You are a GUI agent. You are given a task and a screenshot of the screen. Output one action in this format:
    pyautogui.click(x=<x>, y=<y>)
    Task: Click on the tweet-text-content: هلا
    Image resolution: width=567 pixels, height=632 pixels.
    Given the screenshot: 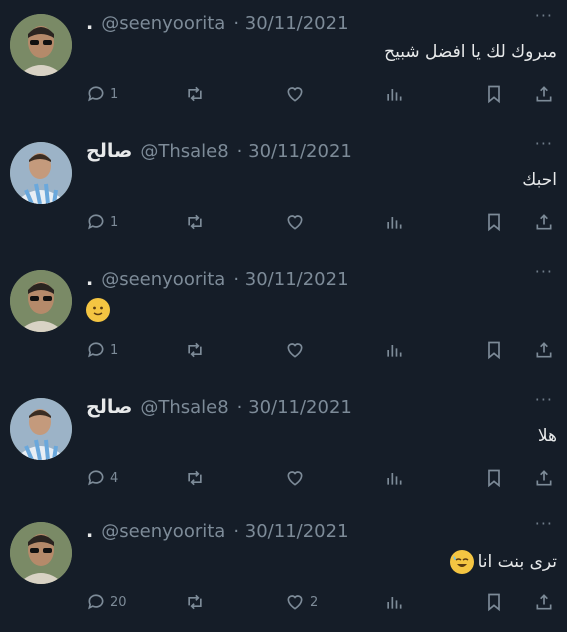 What is the action you would take?
    pyautogui.click(x=547, y=436)
    